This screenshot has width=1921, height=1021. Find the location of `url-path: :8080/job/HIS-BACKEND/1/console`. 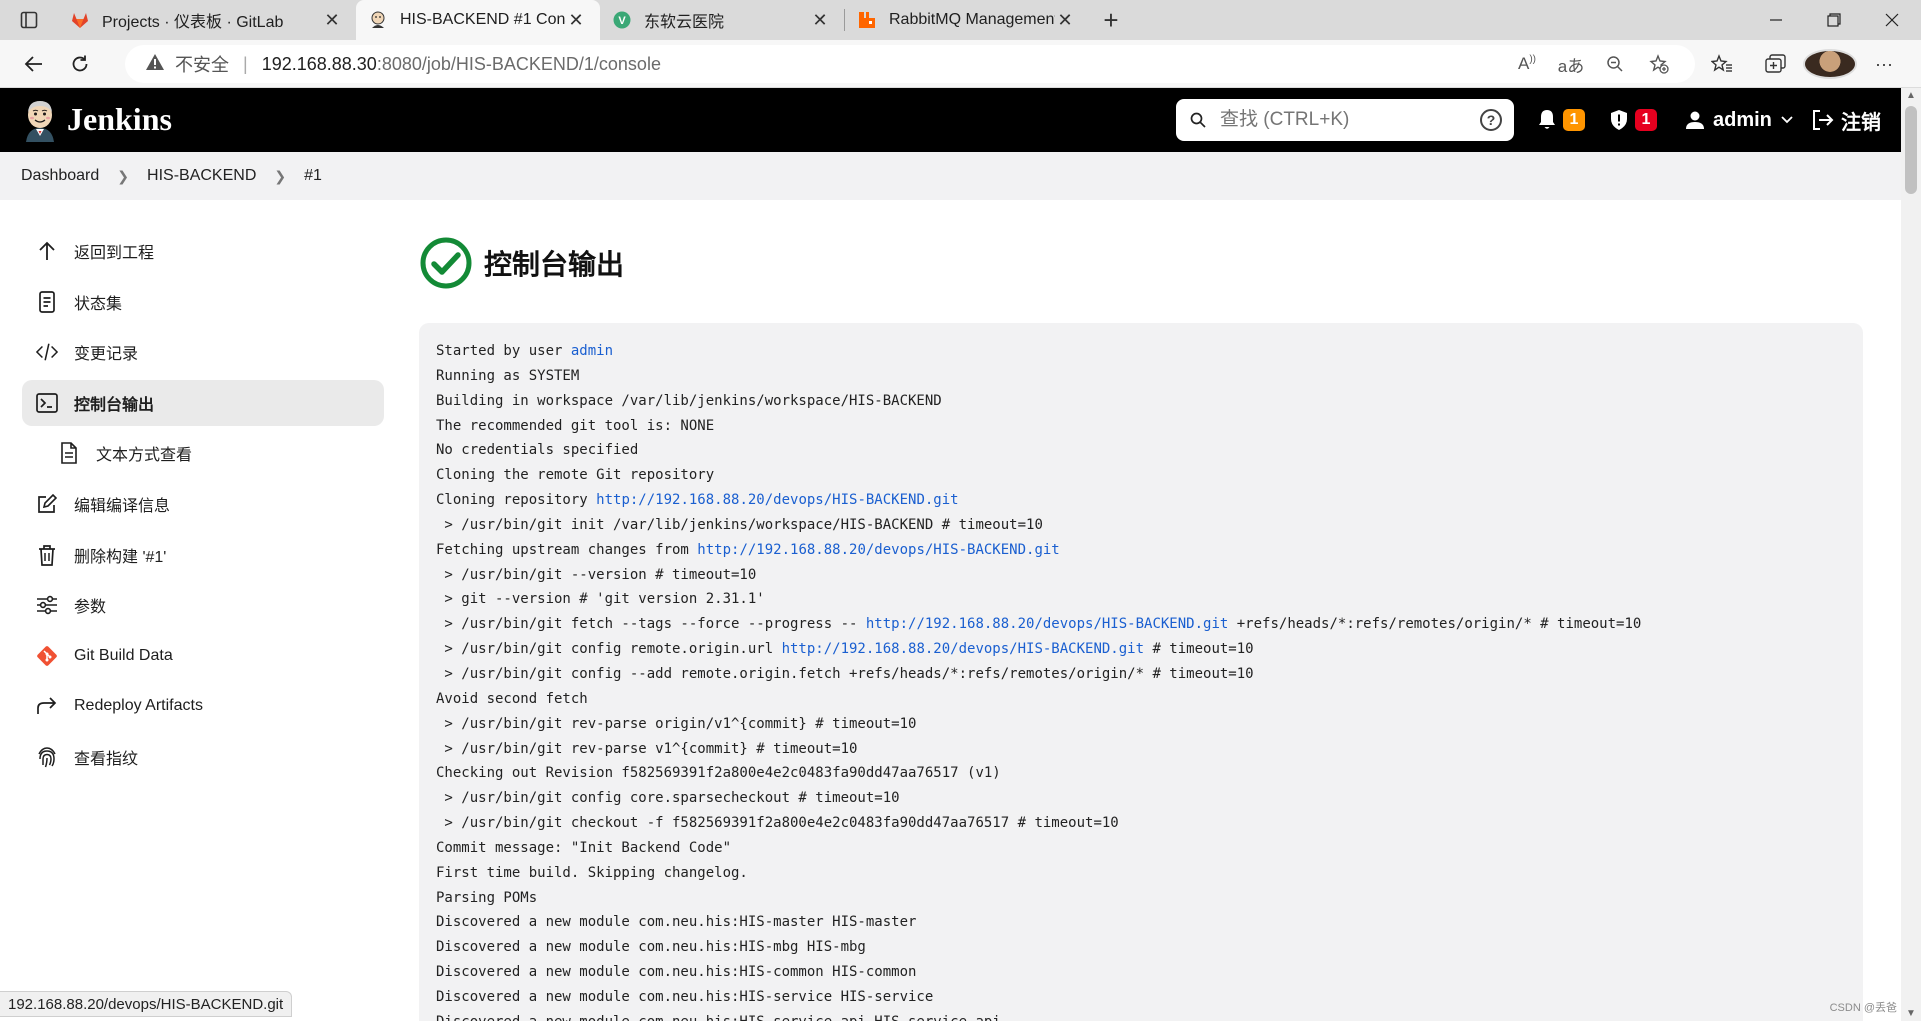

url-path: :8080/job/HIS-BACKEND/1/console is located at coordinates (518, 63).